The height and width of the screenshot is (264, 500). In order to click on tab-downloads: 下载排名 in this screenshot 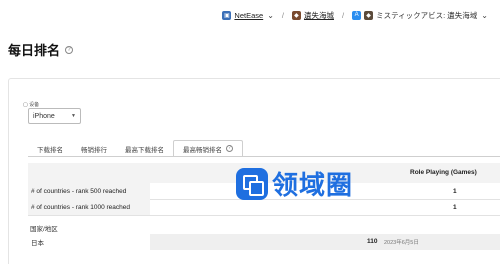, I will do `click(50, 148)`.